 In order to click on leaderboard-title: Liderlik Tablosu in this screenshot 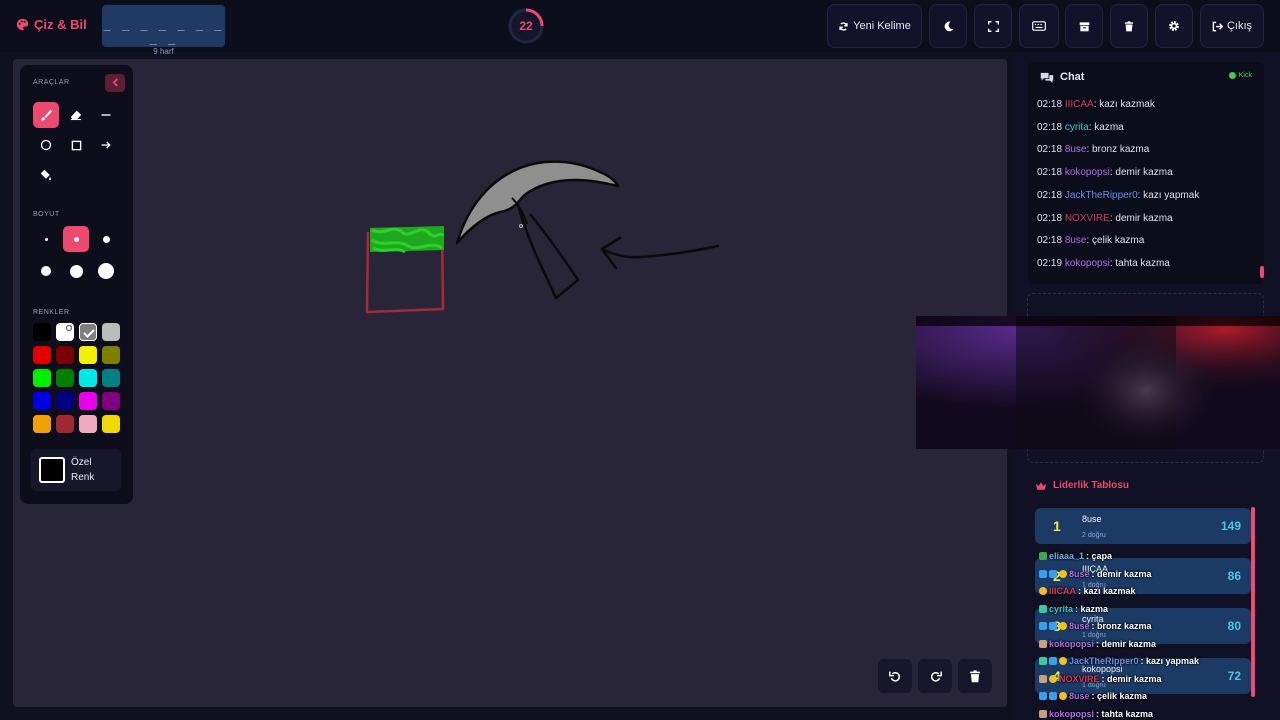, I will do `click(1091, 485)`.